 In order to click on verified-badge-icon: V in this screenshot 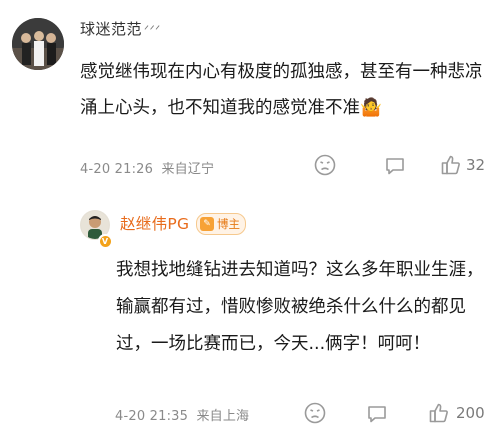, I will do `click(105, 241)`.